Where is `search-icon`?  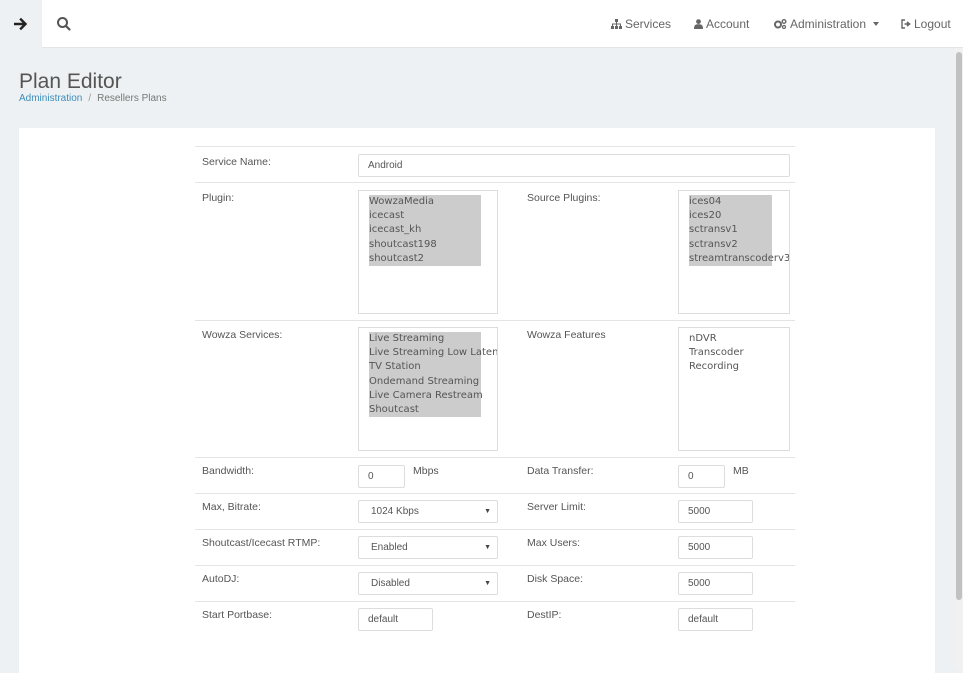 search-icon is located at coordinates (64, 24).